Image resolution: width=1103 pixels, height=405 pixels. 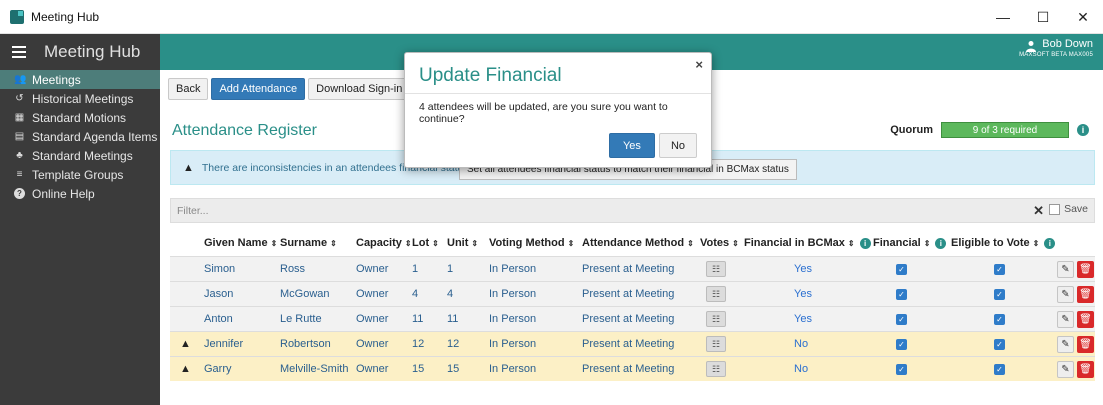 I want to click on modal-close-icon: ×, so click(x=699, y=64).